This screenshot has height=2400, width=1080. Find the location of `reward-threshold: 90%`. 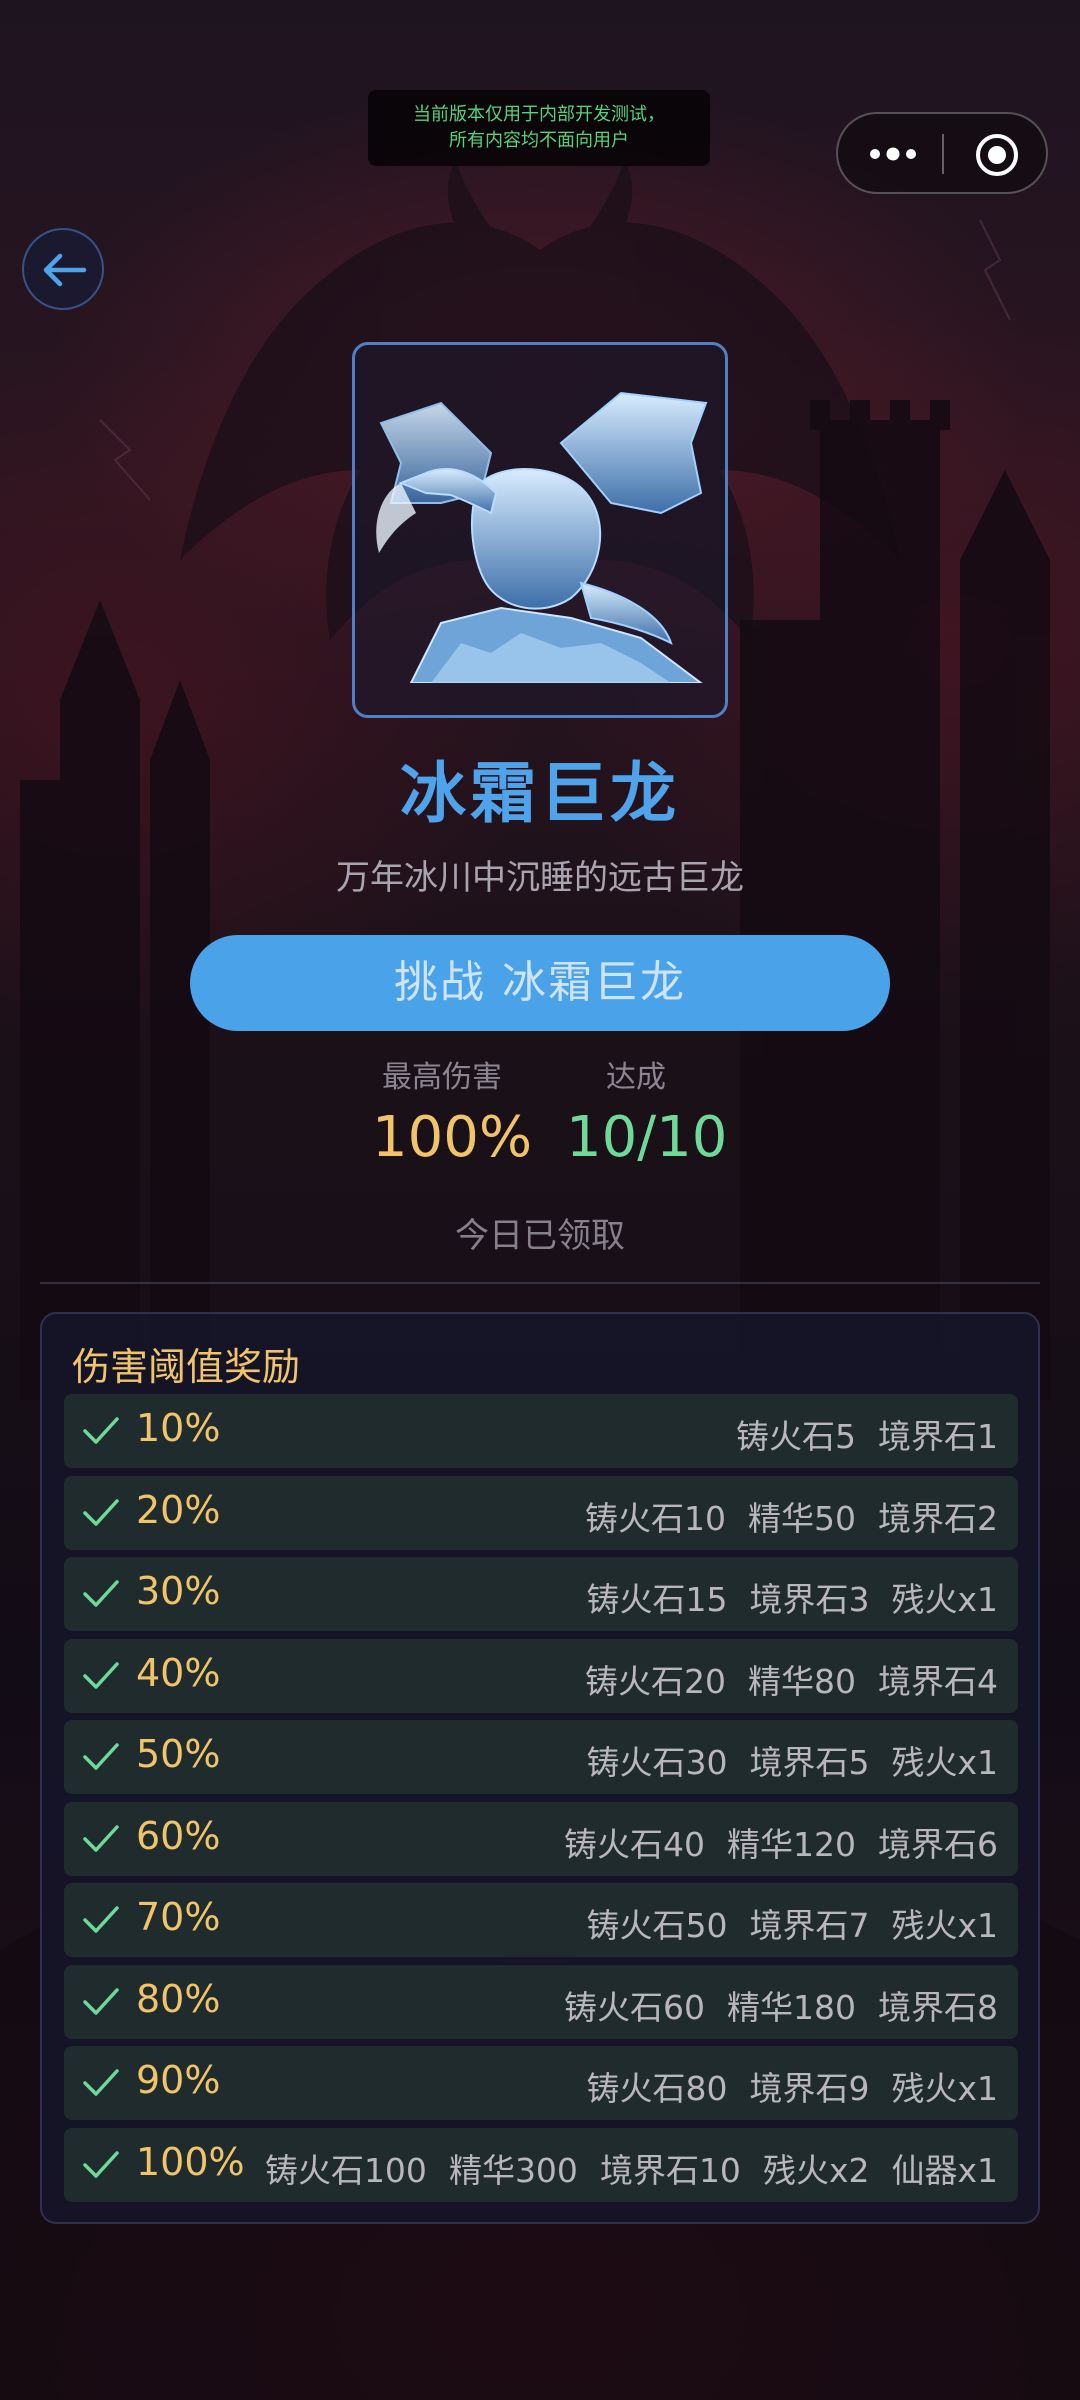

reward-threshold: 90% is located at coordinates (178, 2080).